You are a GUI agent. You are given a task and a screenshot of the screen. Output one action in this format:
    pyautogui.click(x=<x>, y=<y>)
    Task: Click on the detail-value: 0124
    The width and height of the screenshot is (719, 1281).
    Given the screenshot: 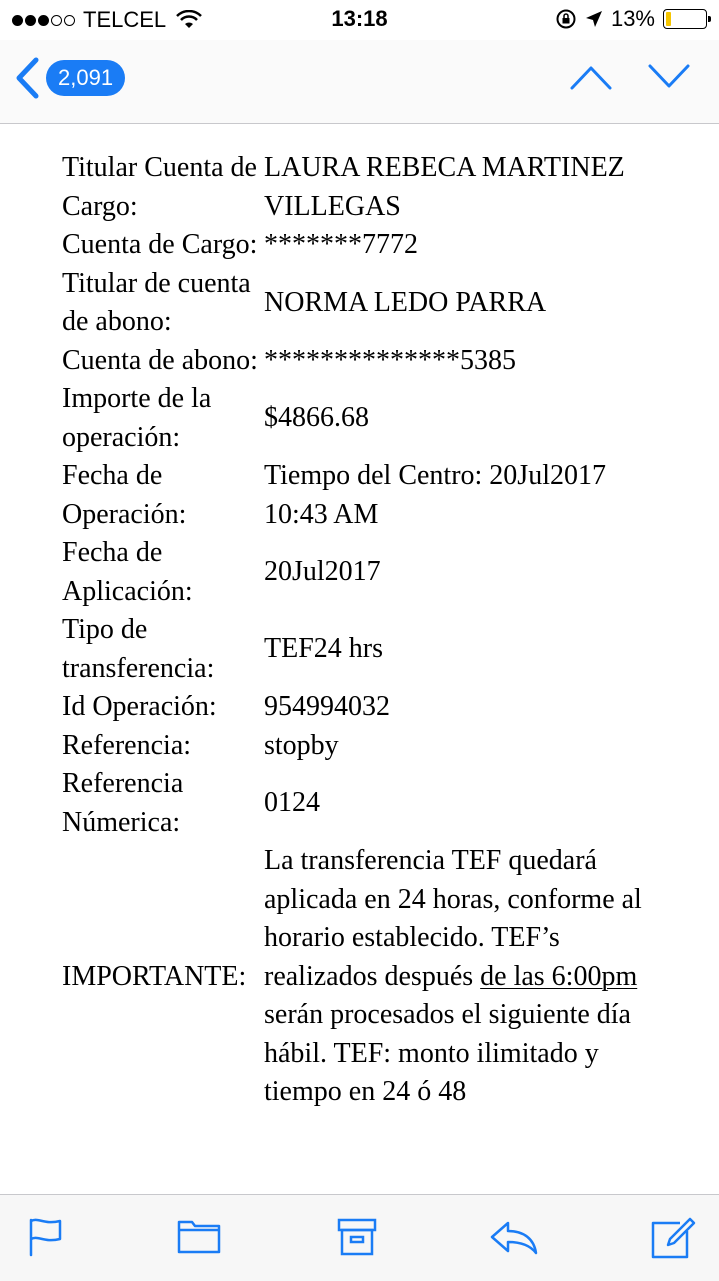 What is the action you would take?
    pyautogui.click(x=292, y=803)
    